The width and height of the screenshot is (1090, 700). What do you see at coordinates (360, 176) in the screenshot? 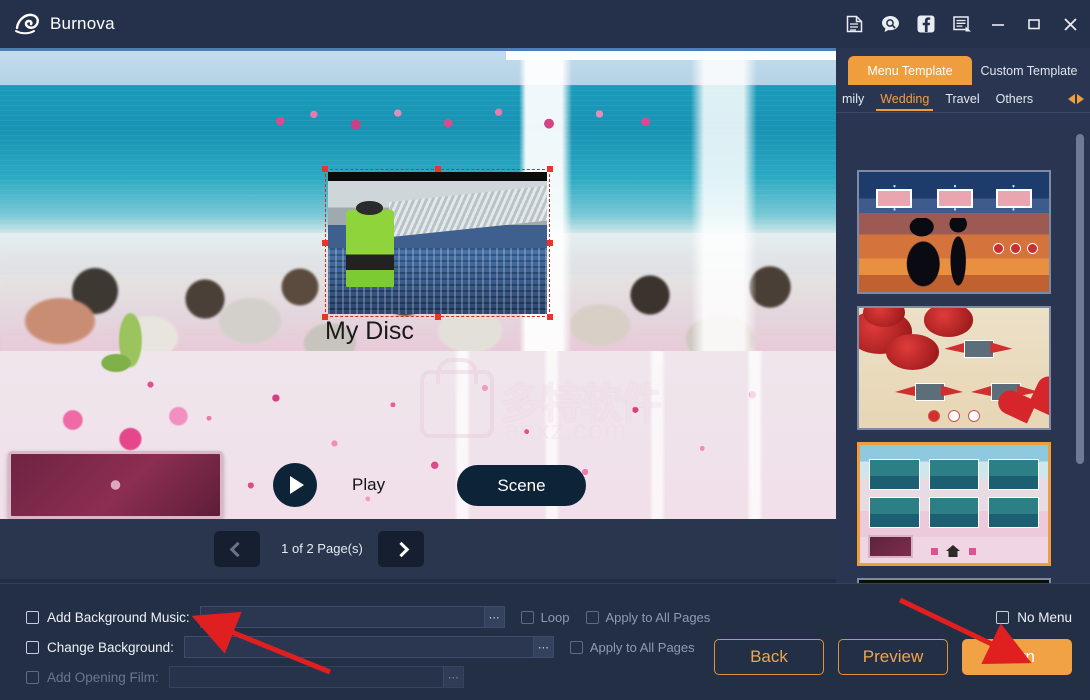
I see `video-overlay-brand: MUSON PLAYER` at bounding box center [360, 176].